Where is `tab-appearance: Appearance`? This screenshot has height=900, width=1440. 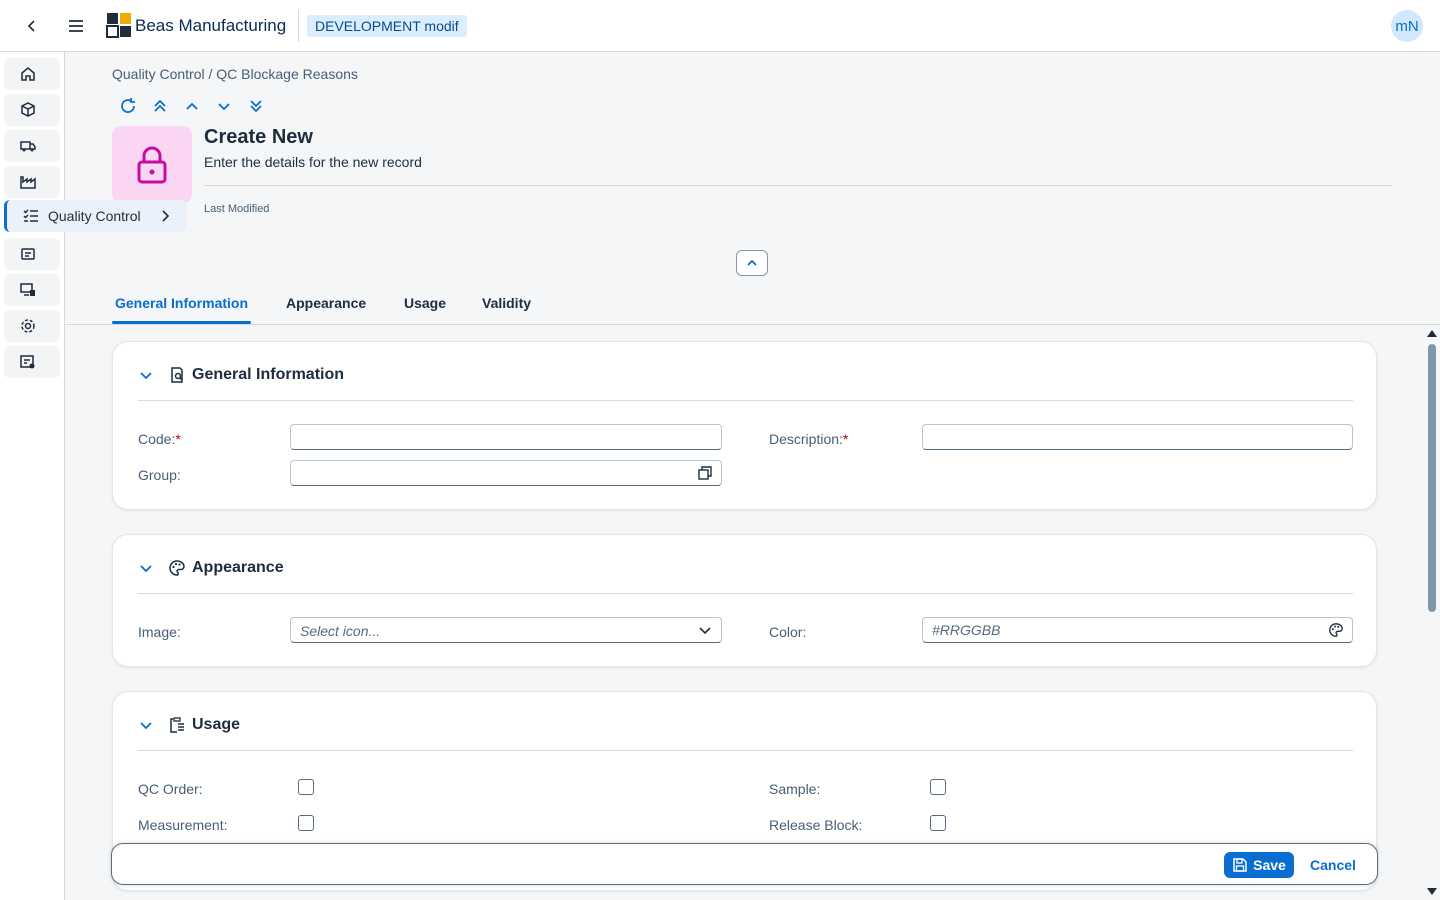
tab-appearance: Appearance is located at coordinates (326, 303).